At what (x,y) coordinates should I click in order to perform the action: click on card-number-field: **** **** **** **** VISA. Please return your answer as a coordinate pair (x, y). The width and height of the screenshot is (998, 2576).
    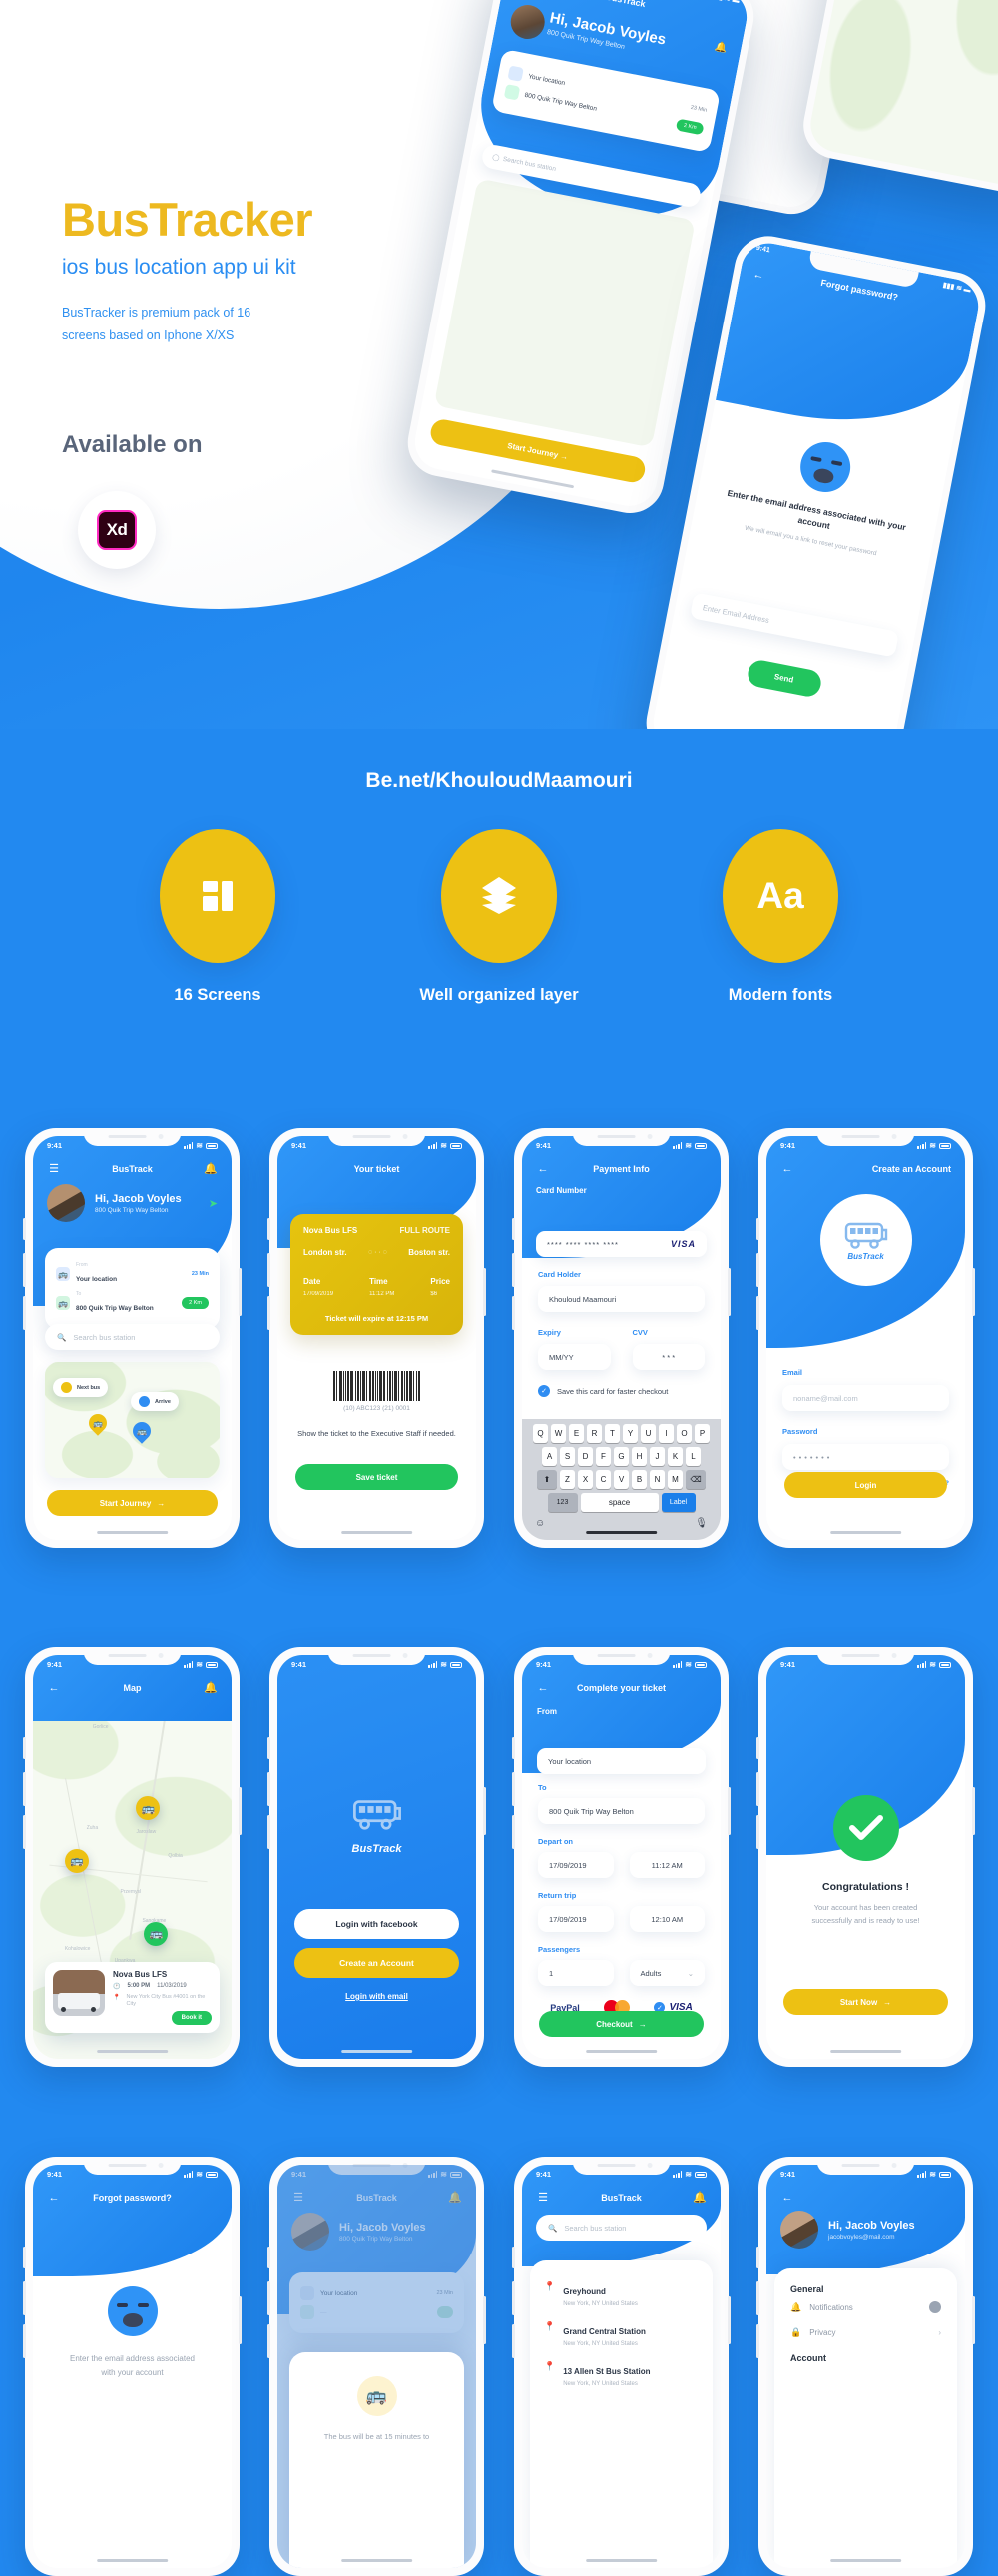
    Looking at the image, I should click on (621, 1244).